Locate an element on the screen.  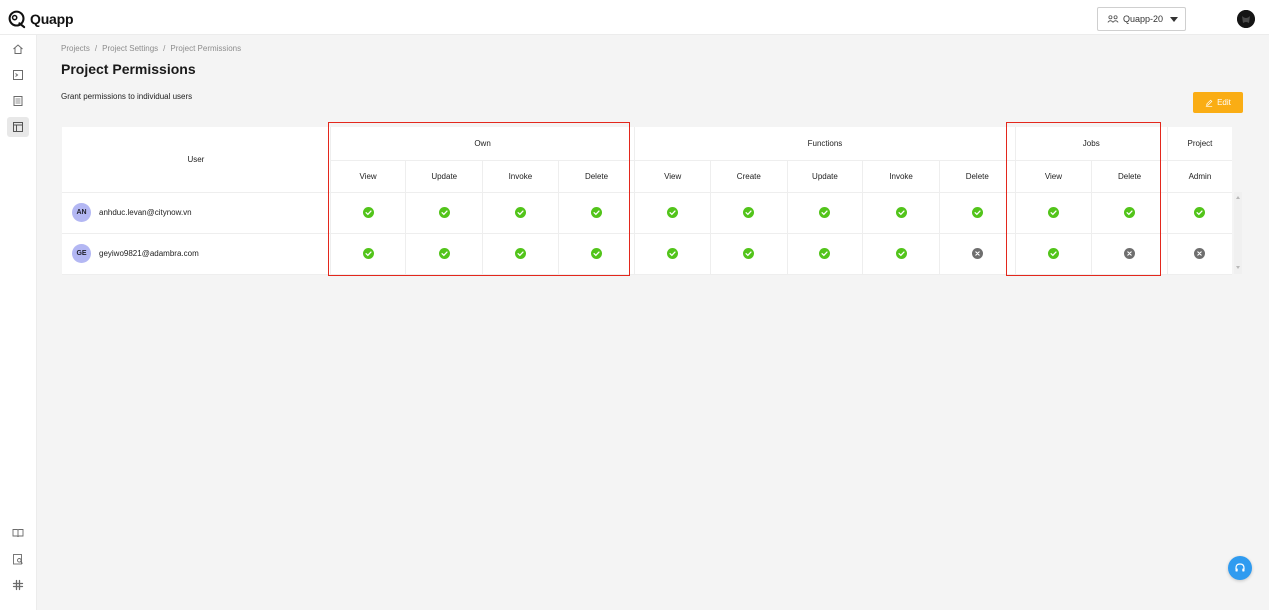
app-name: Quapp is located at coordinates (52, 19).